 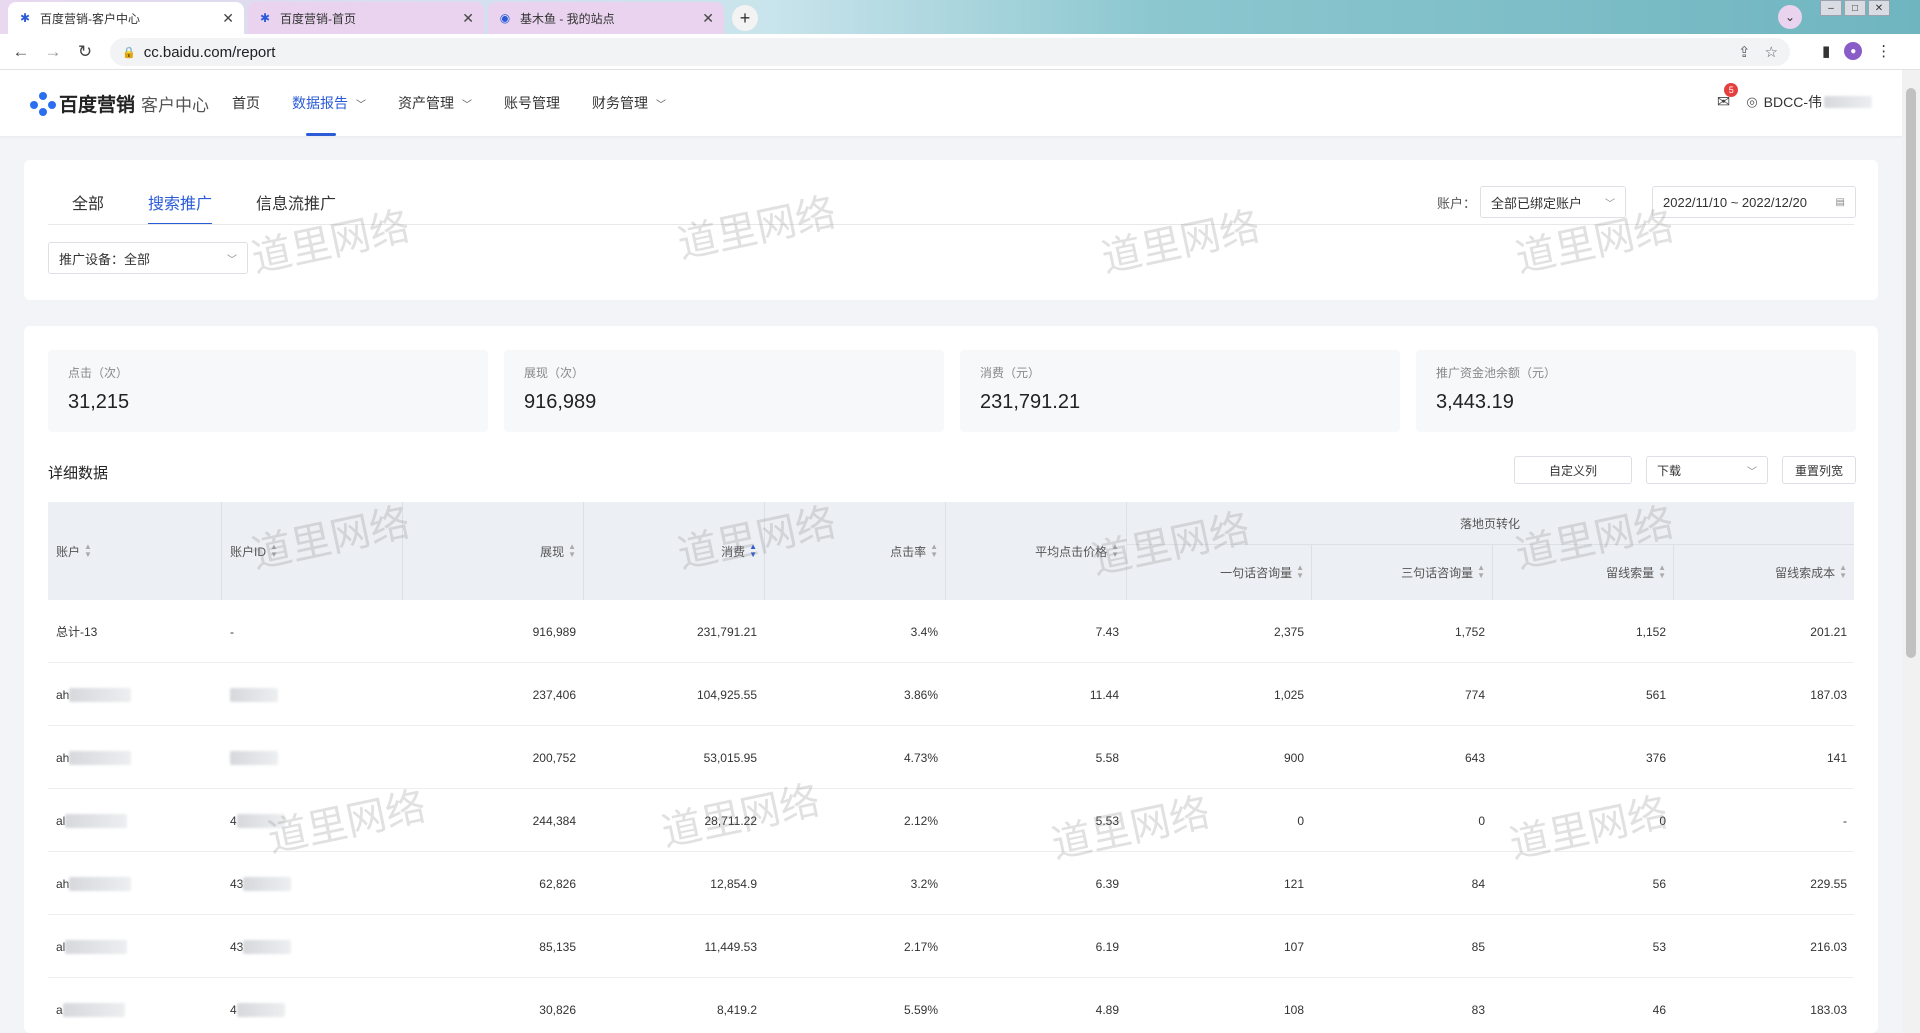 What do you see at coordinates (724, 391) in the screenshot?
I see `metric-impressions: 展现（次） 916,989` at bounding box center [724, 391].